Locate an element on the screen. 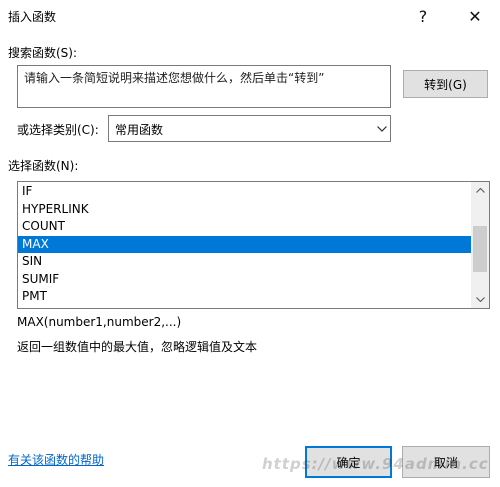  category-select: 常用函数 is located at coordinates (249, 128).